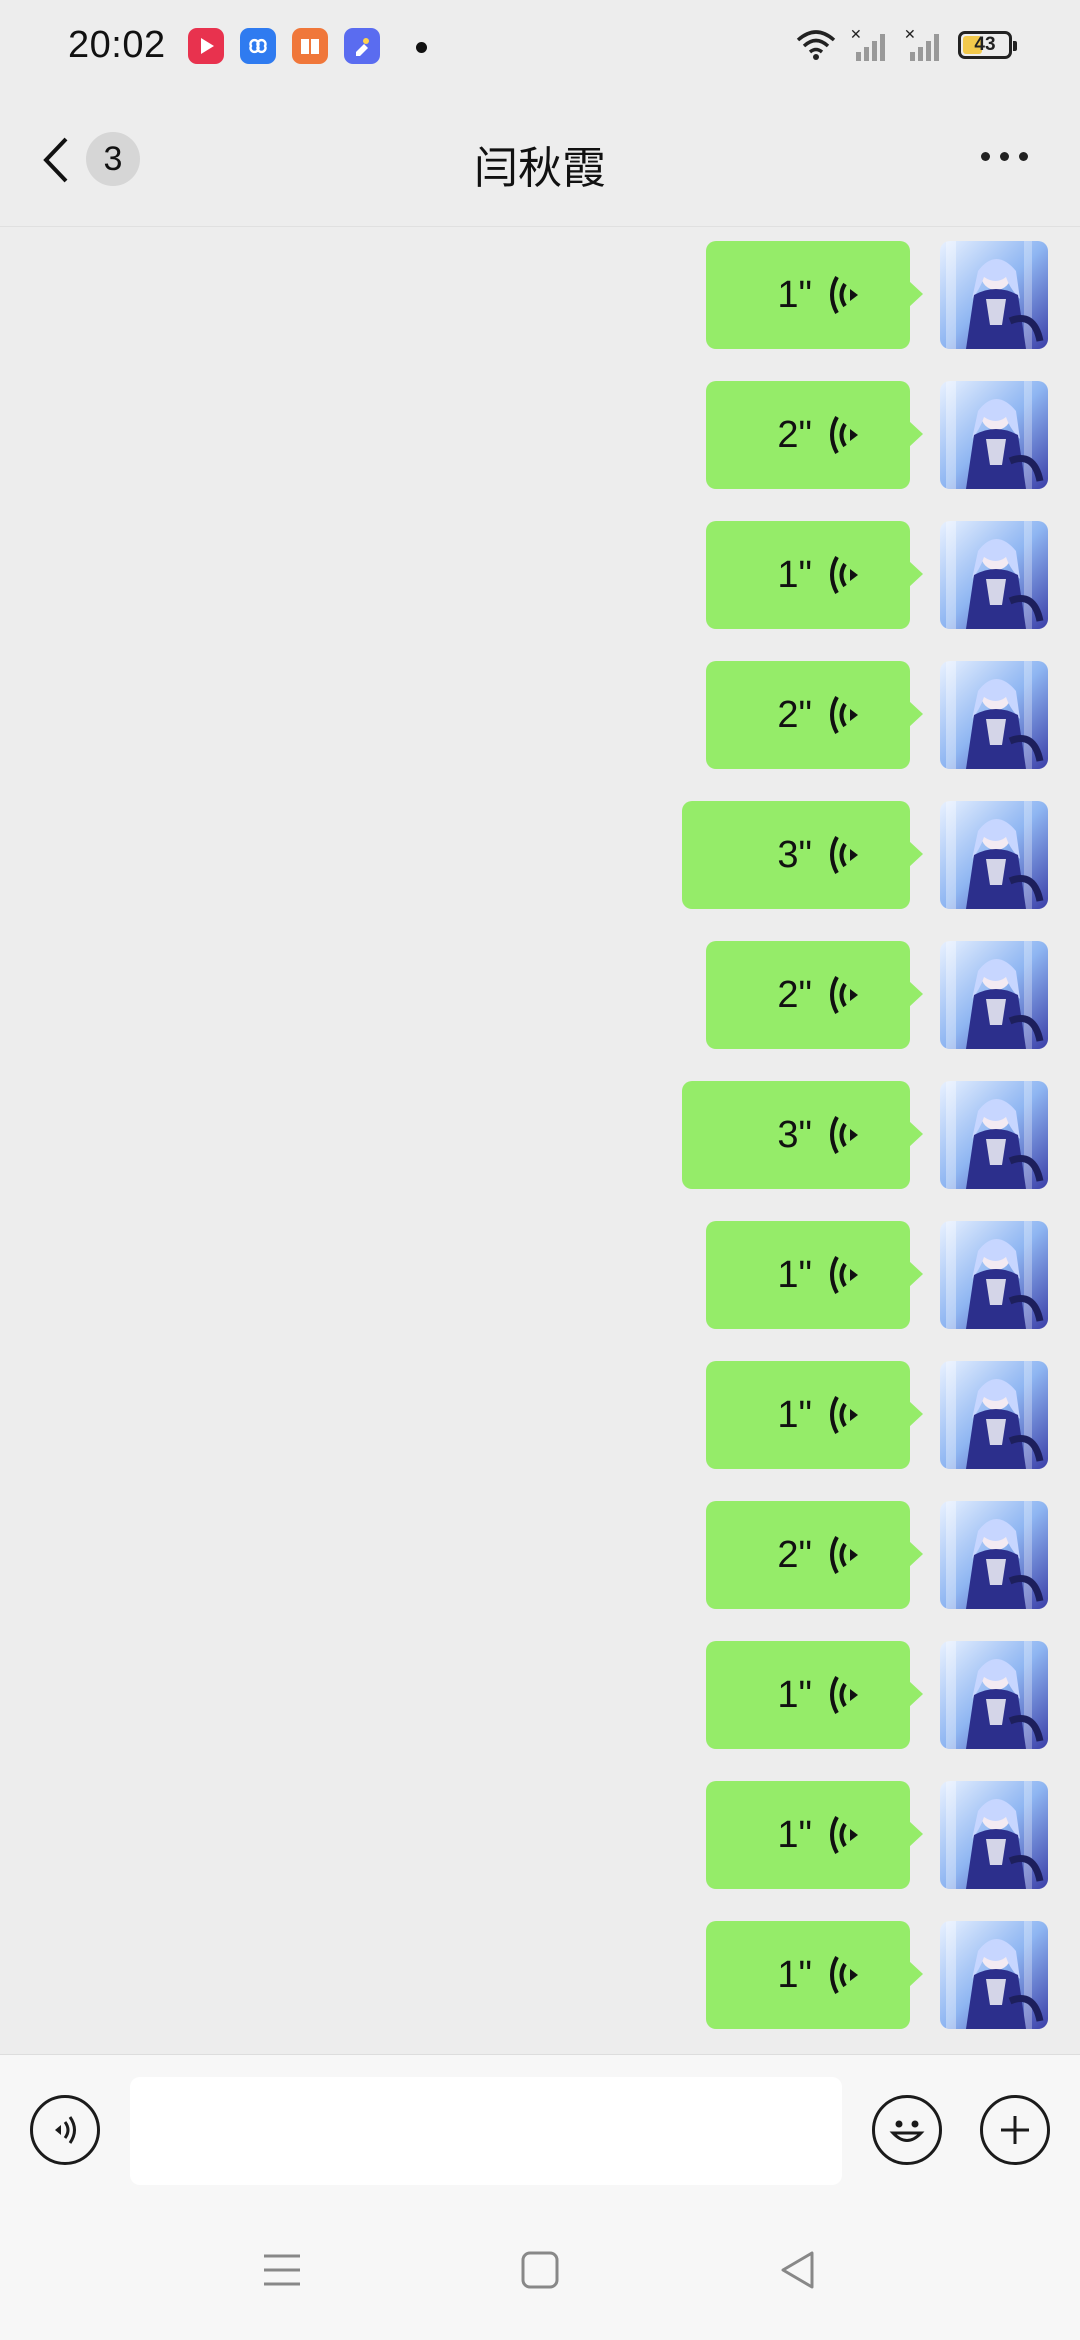 The height and width of the screenshot is (2340, 1080). I want to click on plus-icon, so click(1015, 2130).